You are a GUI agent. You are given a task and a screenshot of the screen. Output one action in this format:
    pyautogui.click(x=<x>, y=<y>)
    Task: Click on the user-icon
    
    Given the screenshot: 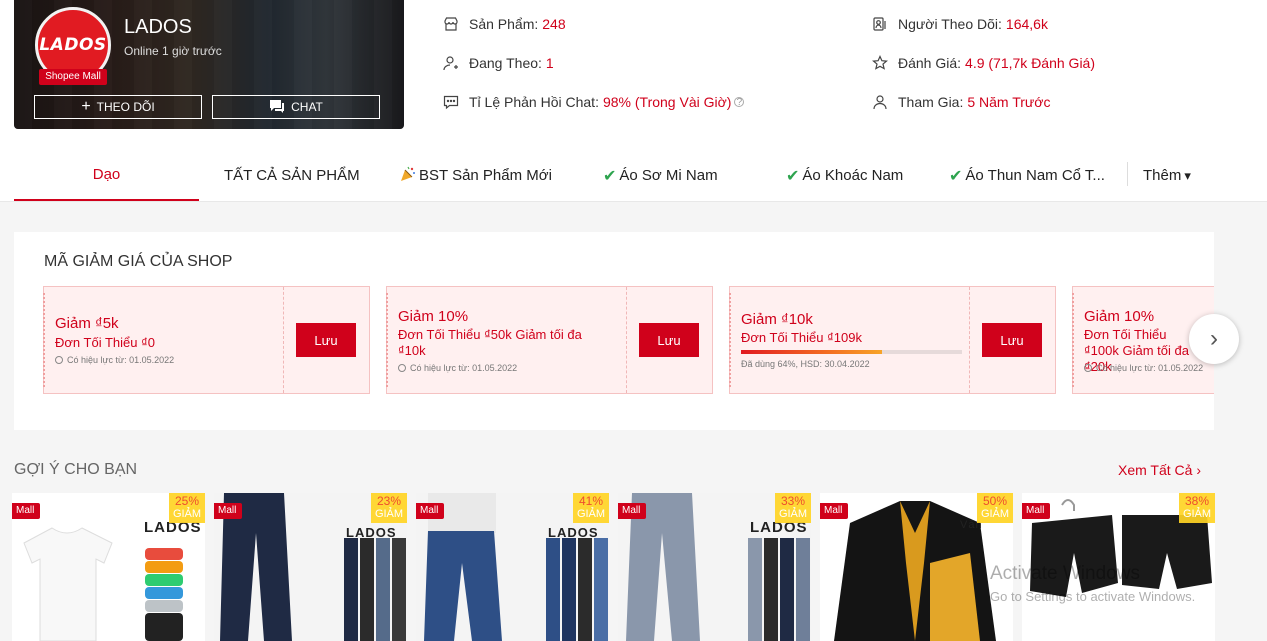 What is the action you would take?
    pyautogui.click(x=880, y=102)
    